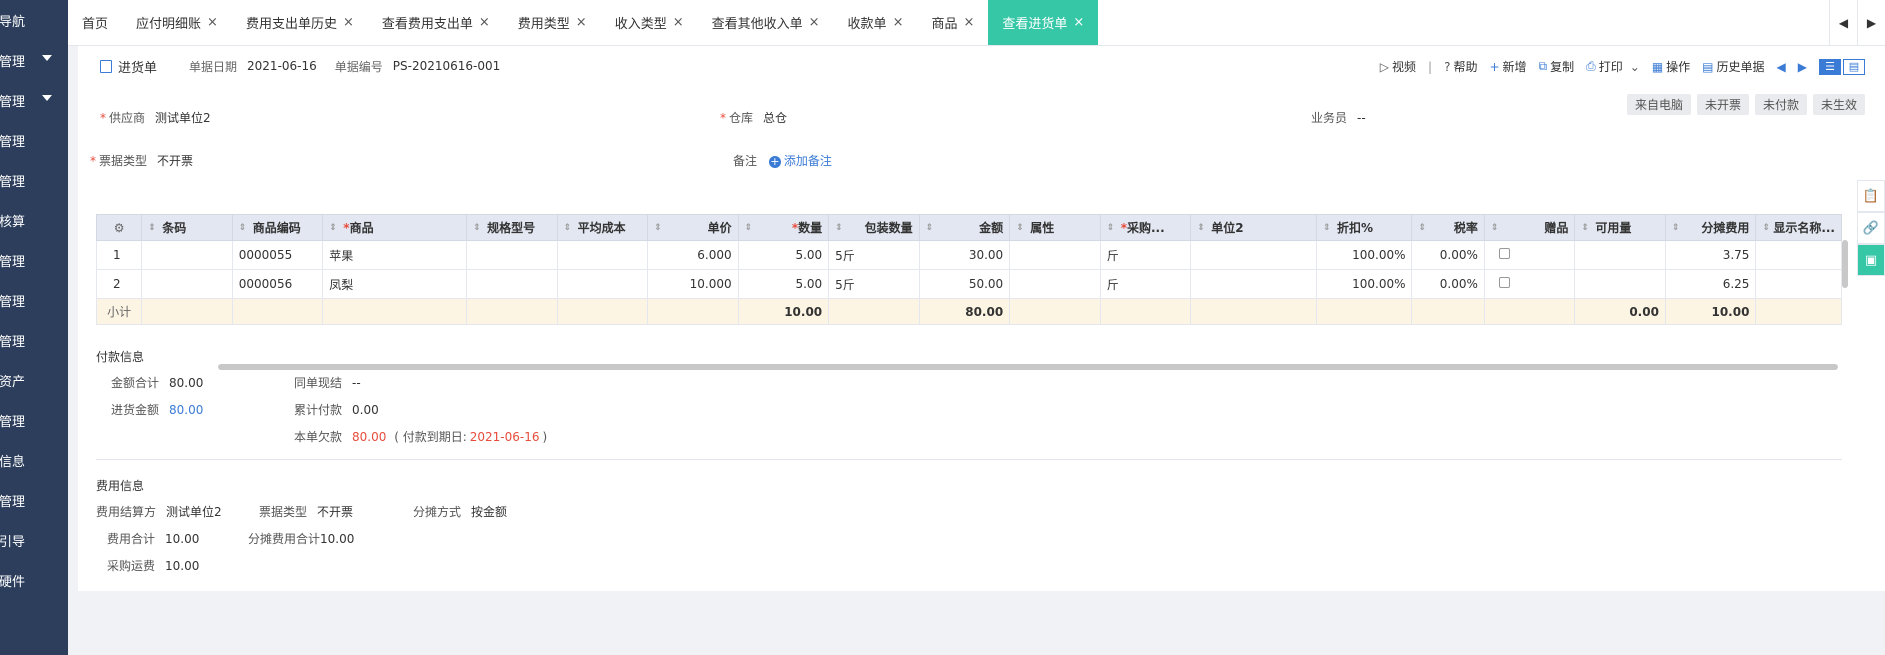  What do you see at coordinates (34, 60) in the screenshot?
I see `sidebar-item: 购管理` at bounding box center [34, 60].